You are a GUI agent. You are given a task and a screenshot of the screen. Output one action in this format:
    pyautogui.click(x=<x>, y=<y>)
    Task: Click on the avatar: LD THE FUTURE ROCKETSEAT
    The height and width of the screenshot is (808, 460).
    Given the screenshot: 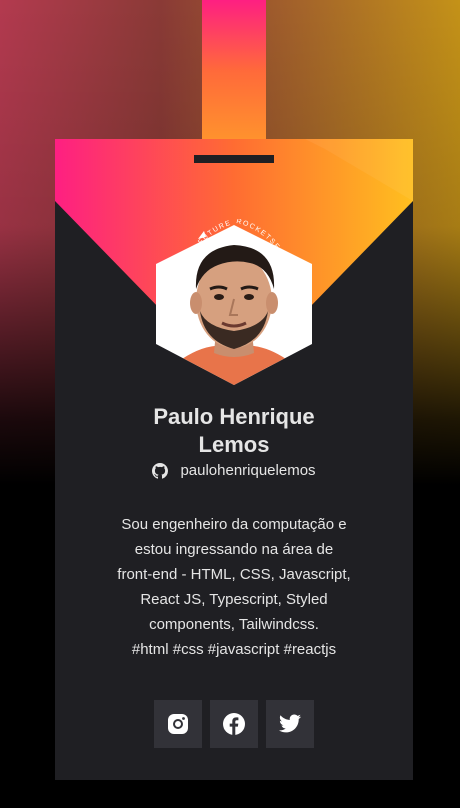 What is the action you would take?
    pyautogui.click(x=234, y=303)
    